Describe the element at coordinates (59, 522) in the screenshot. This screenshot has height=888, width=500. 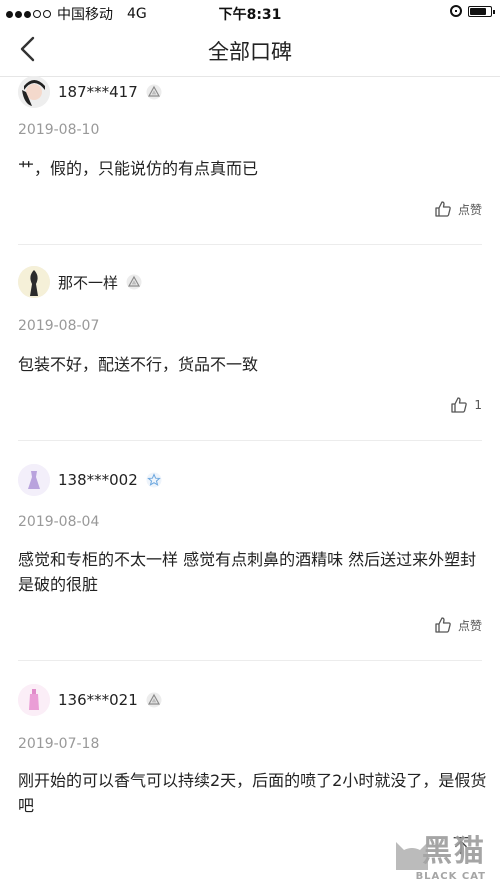
I see `review-date: 2019-08-04` at that location.